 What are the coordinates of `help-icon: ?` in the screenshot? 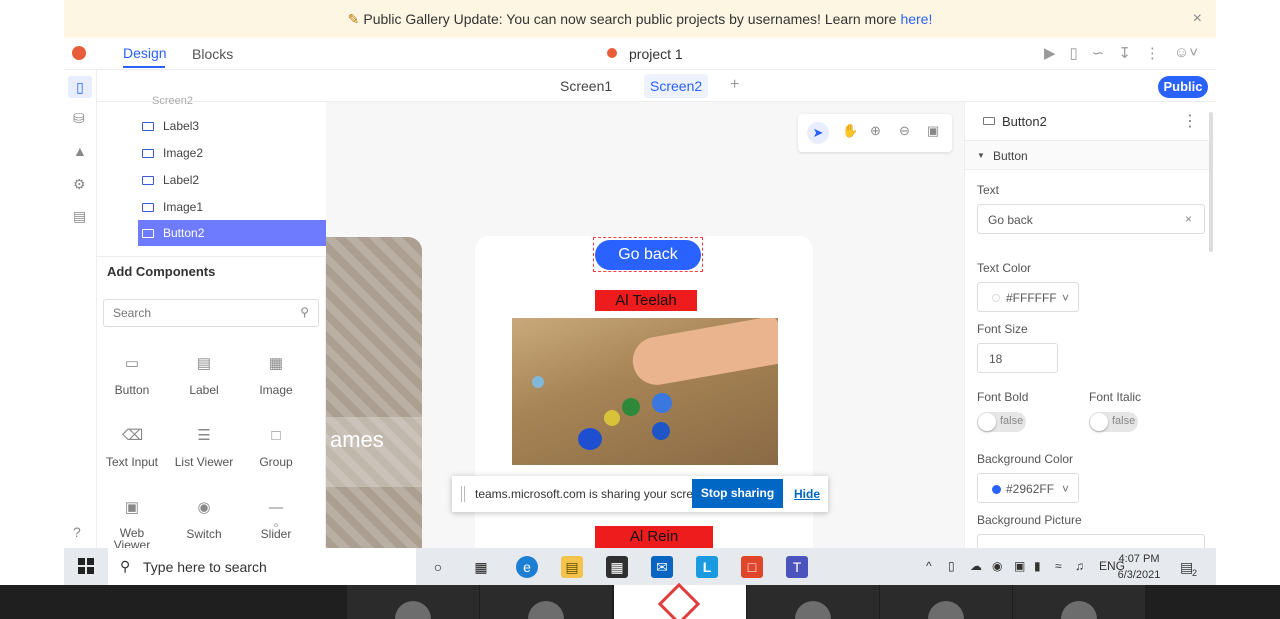 It's located at (77, 532).